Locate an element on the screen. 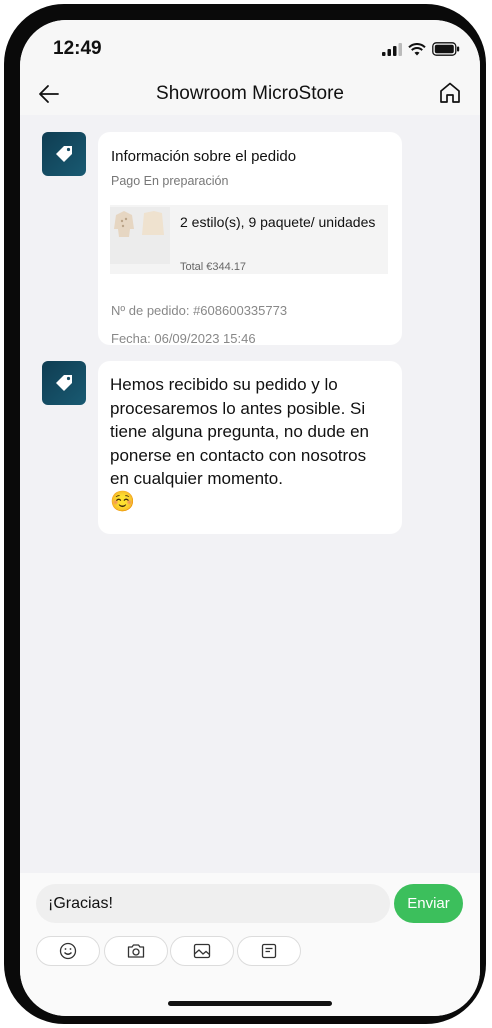  message-input: ¡Gracias! is located at coordinates (213, 903).